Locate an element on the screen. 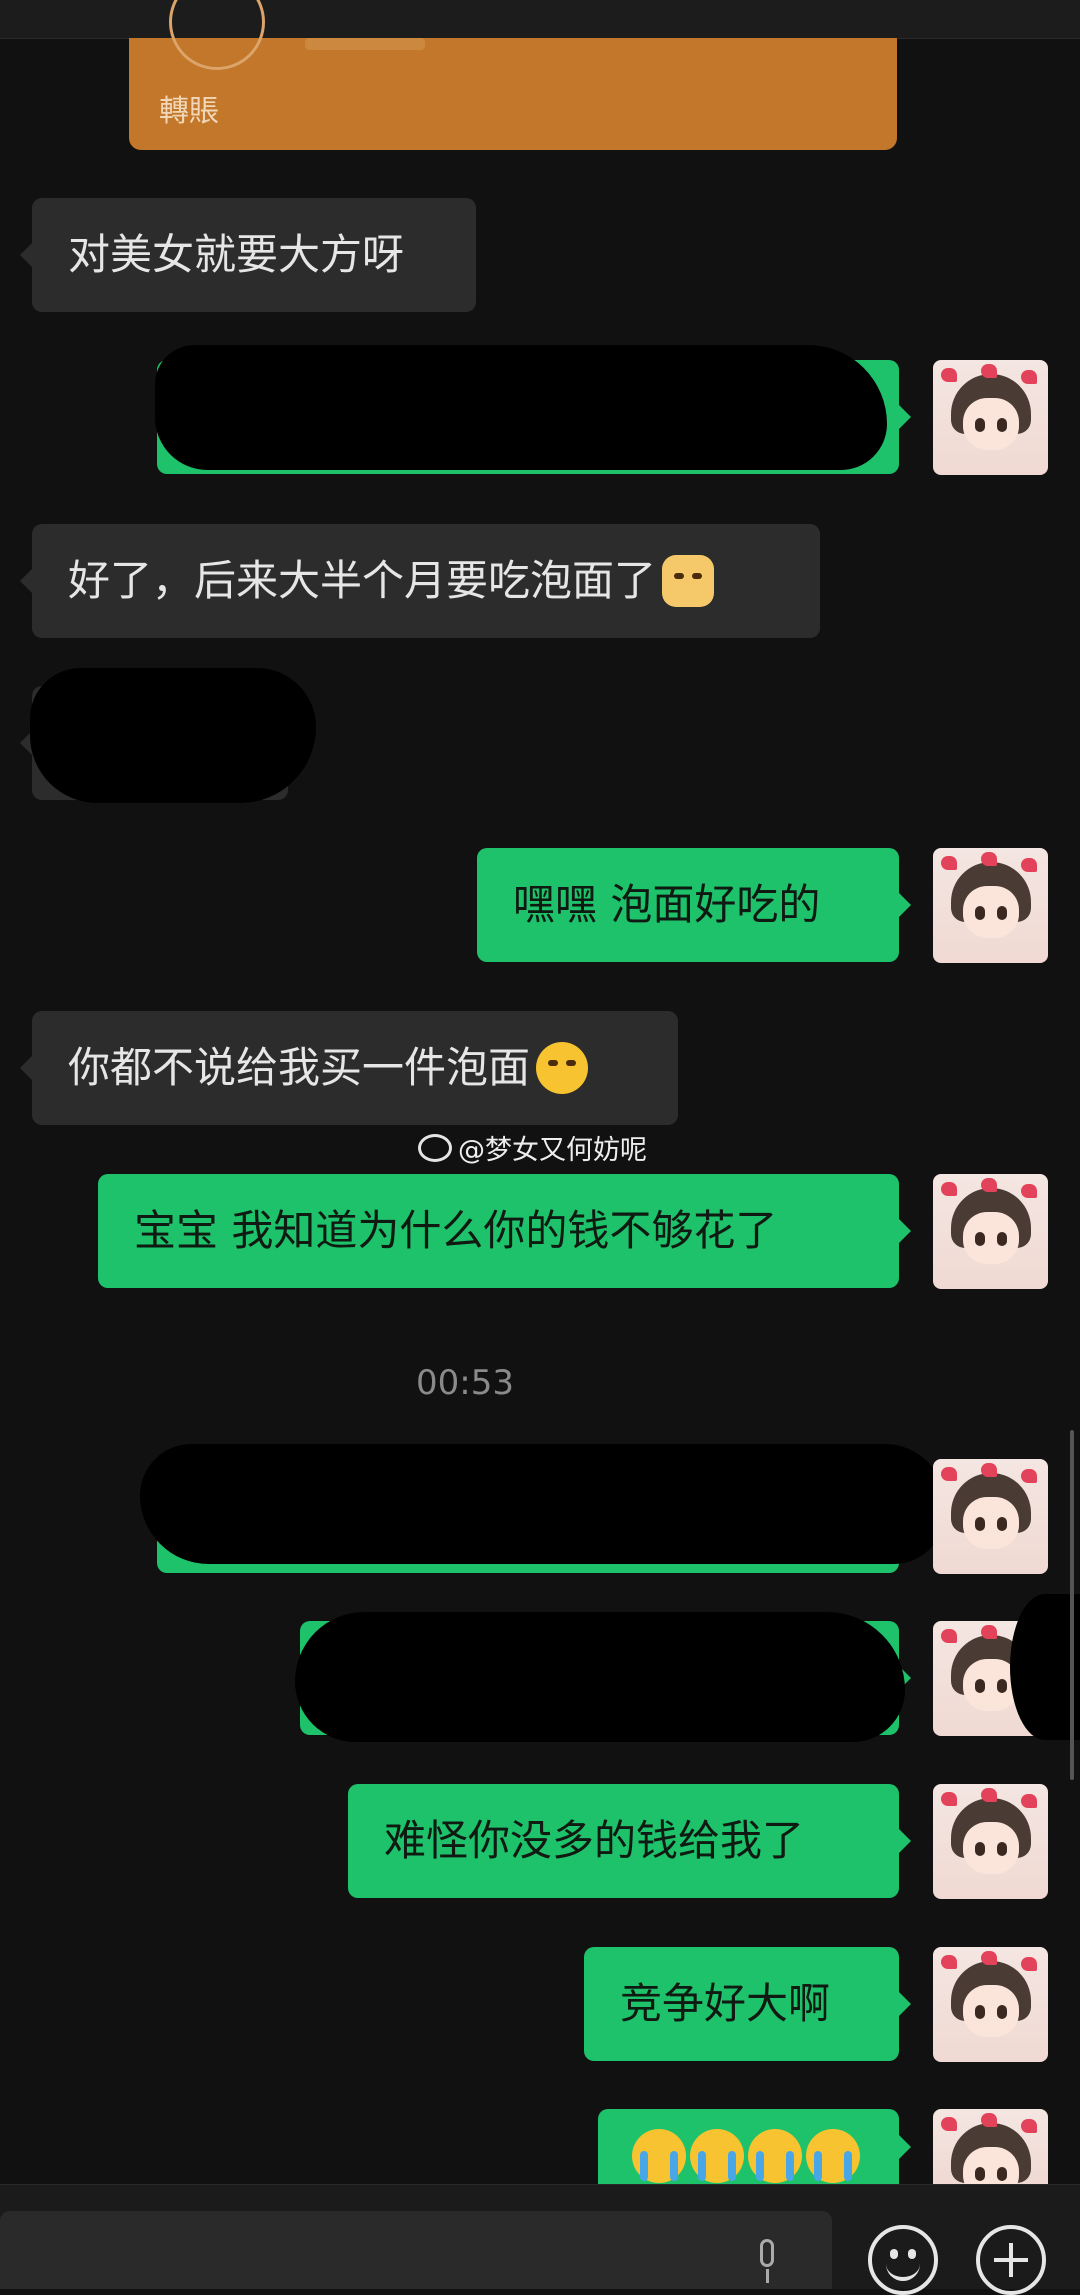  watermark: @梦女又何妨呢 is located at coordinates (532, 1147).